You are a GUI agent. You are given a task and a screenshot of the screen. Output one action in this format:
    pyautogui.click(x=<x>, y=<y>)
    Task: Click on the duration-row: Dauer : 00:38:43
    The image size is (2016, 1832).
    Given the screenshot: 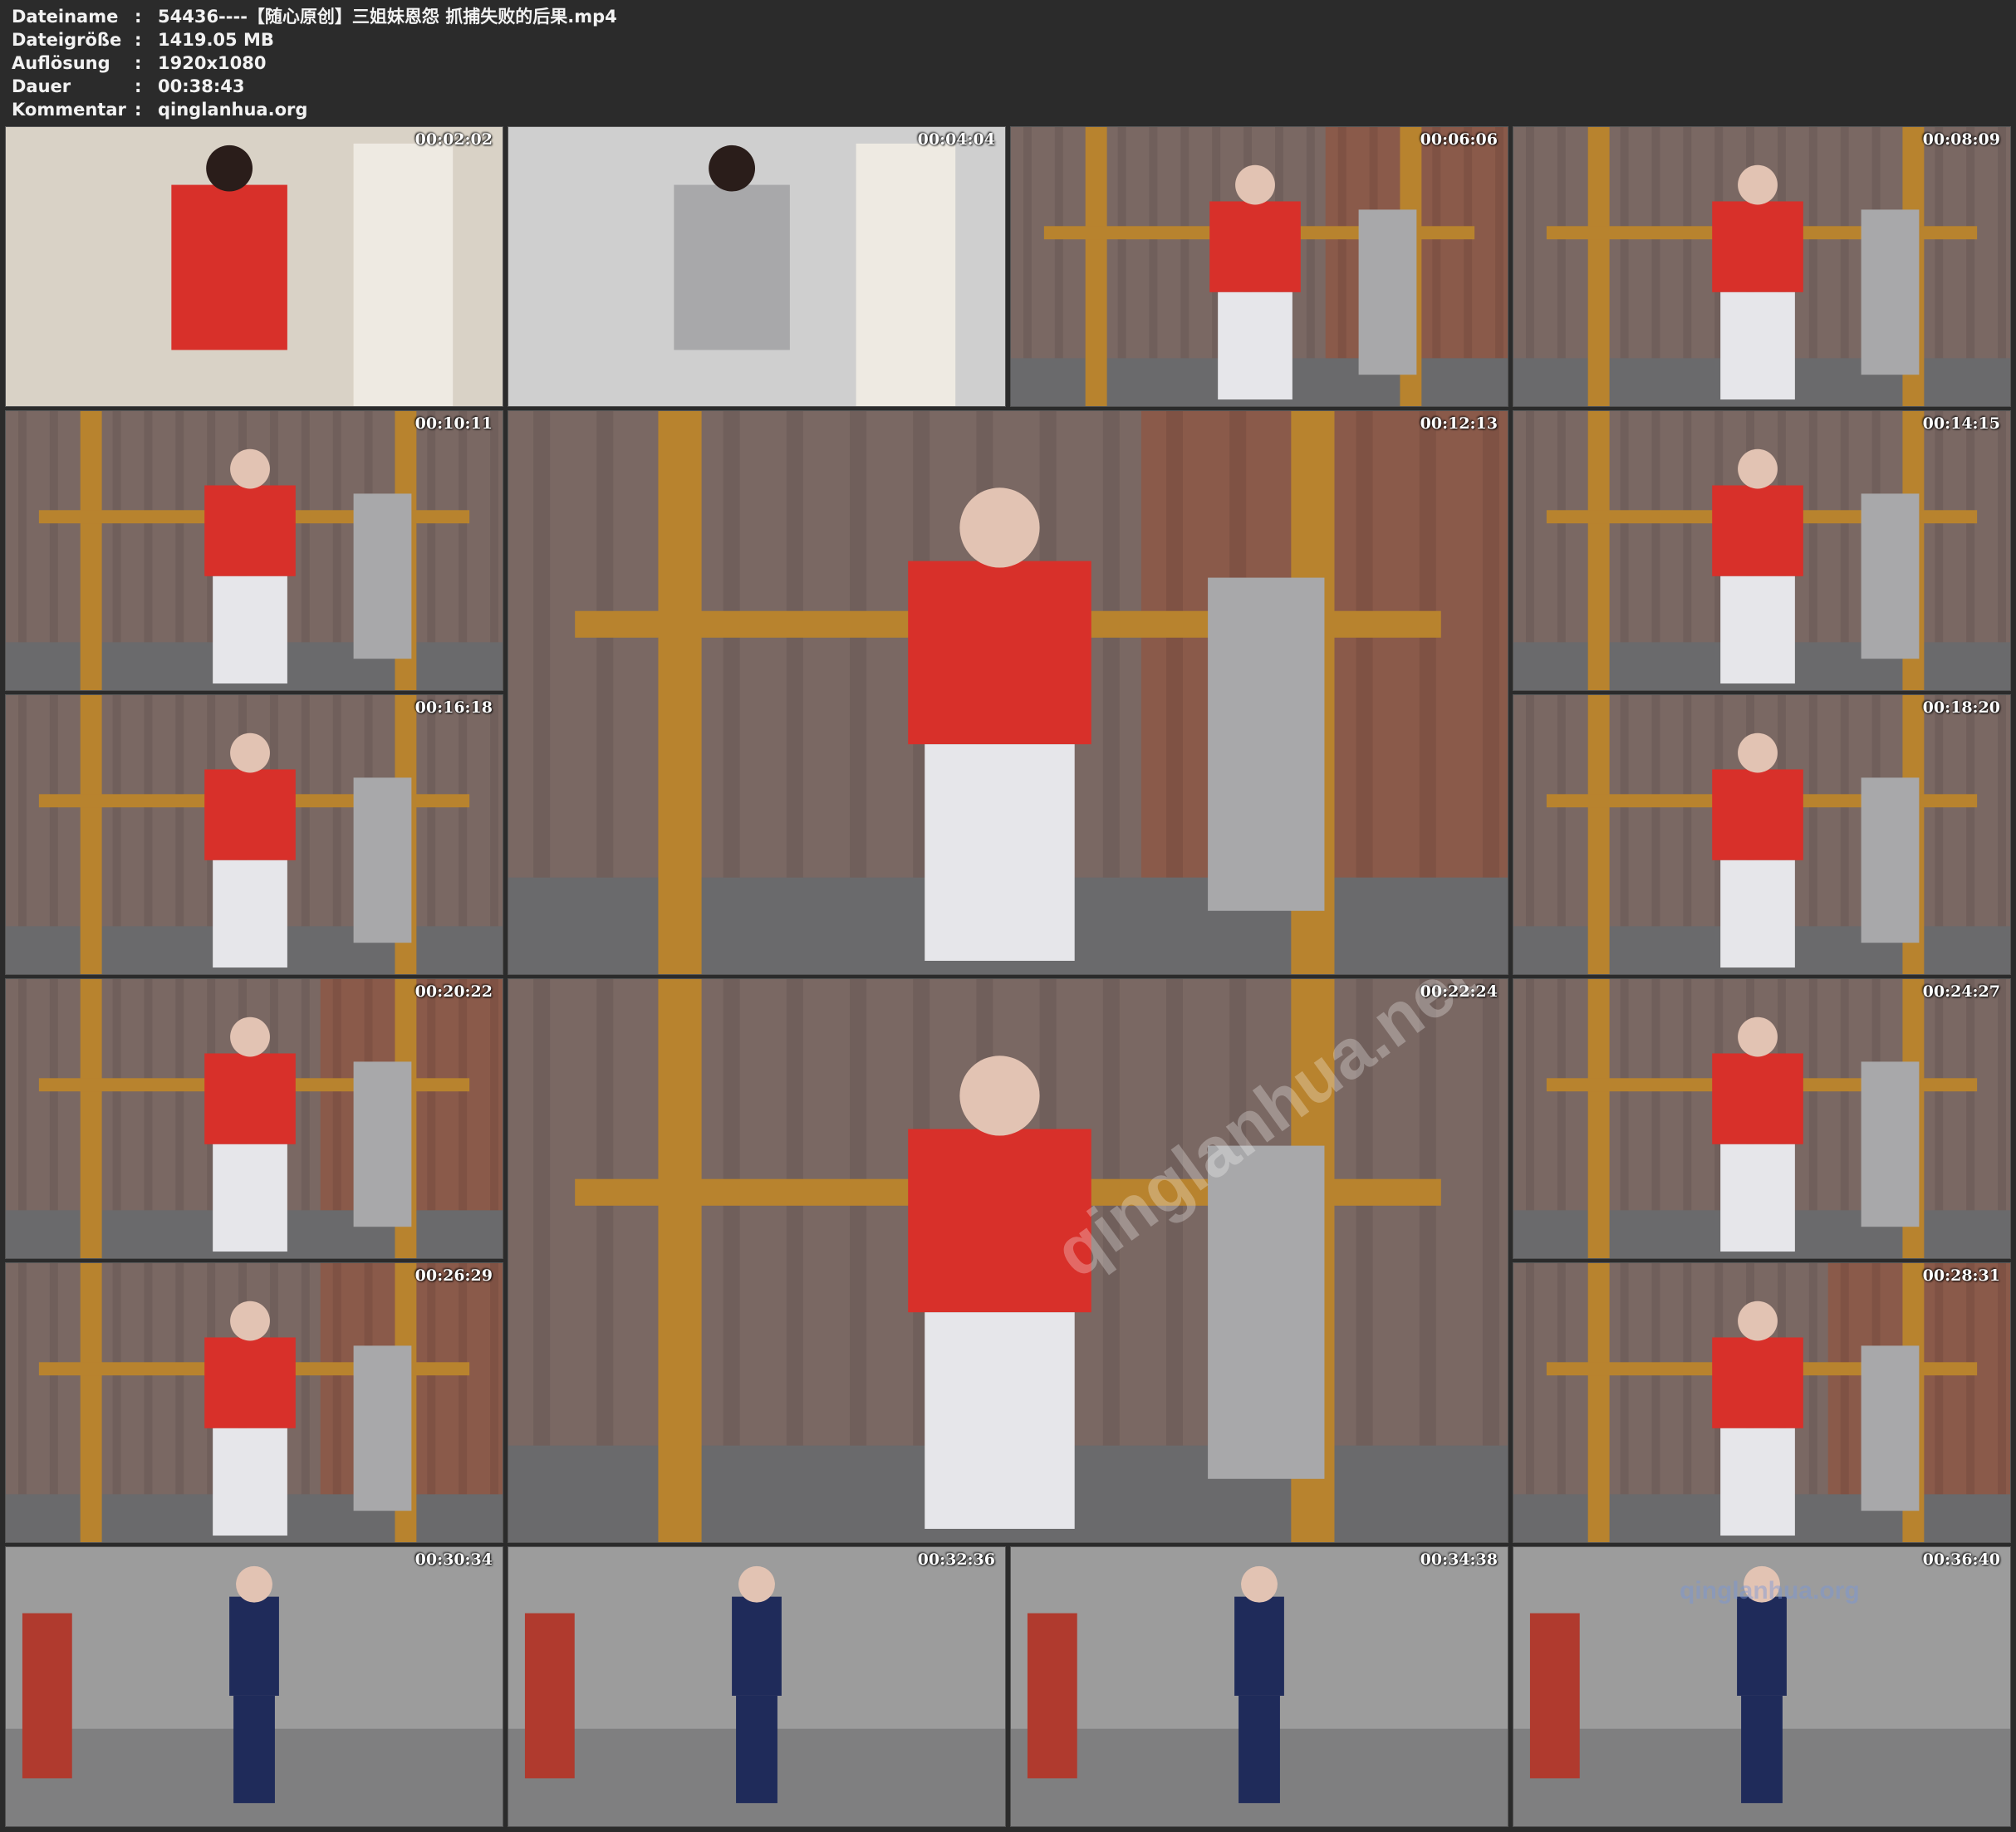 What is the action you would take?
    pyautogui.click(x=1005, y=86)
    